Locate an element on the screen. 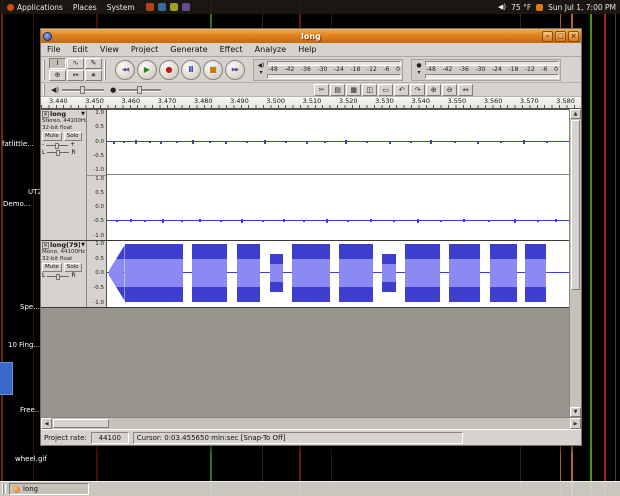  minimize-button: – is located at coordinates (547, 36).